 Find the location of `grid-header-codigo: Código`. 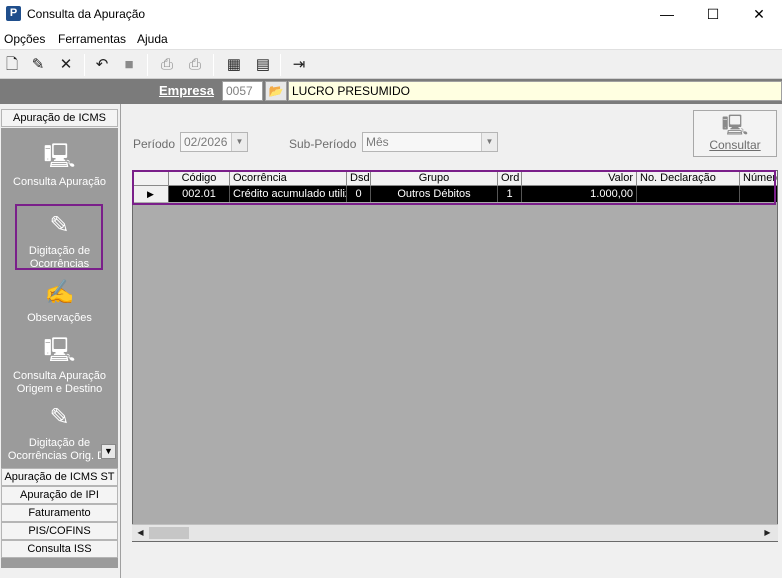

grid-header-codigo: Código is located at coordinates (199, 178).